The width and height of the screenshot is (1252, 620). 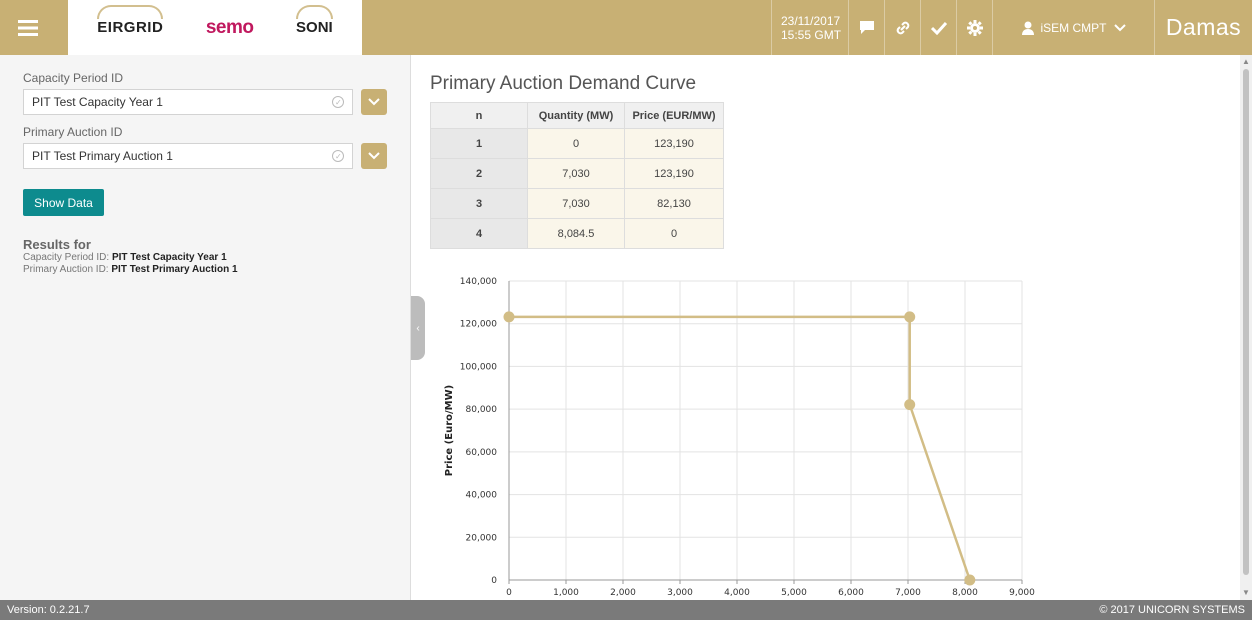 I want to click on capacity-period-dropdown-button, so click(x=374, y=102).